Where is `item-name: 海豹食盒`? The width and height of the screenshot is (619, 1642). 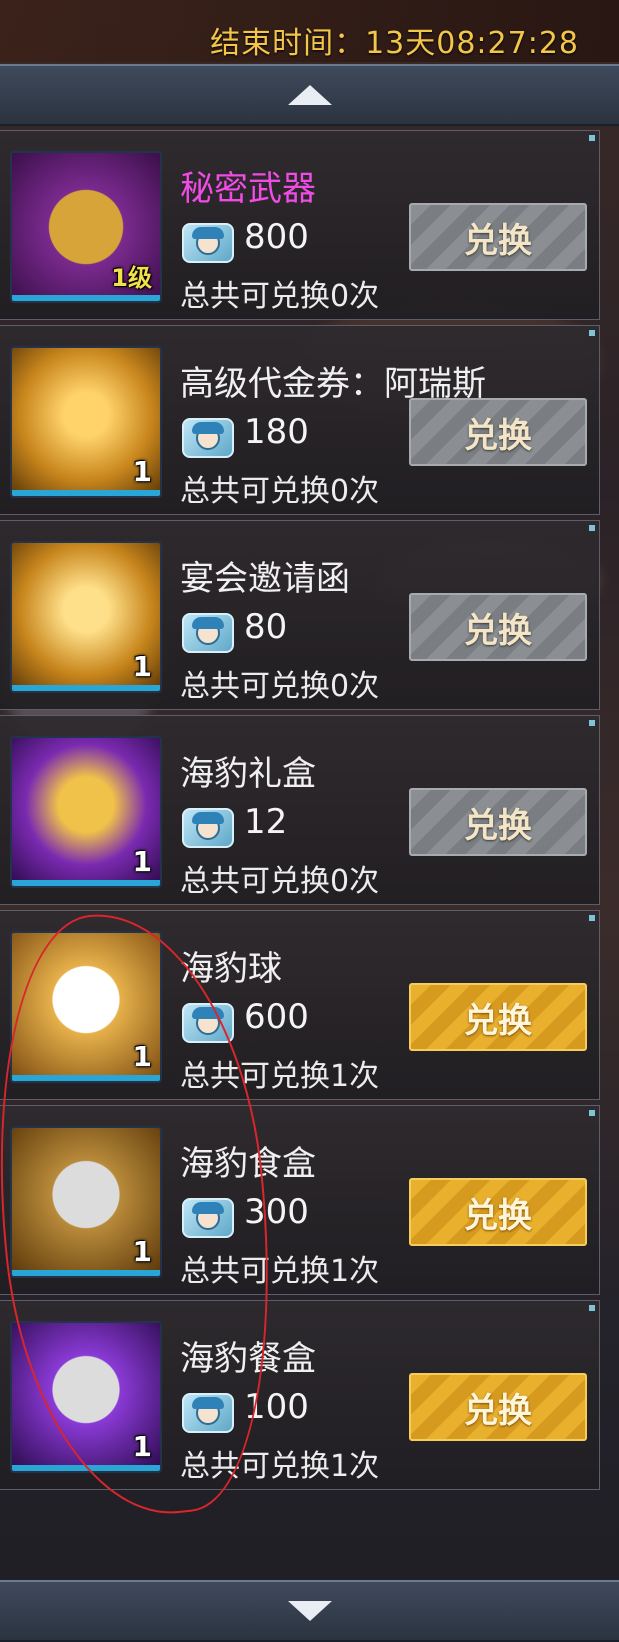
item-name: 海豹食盒 is located at coordinates (248, 1164).